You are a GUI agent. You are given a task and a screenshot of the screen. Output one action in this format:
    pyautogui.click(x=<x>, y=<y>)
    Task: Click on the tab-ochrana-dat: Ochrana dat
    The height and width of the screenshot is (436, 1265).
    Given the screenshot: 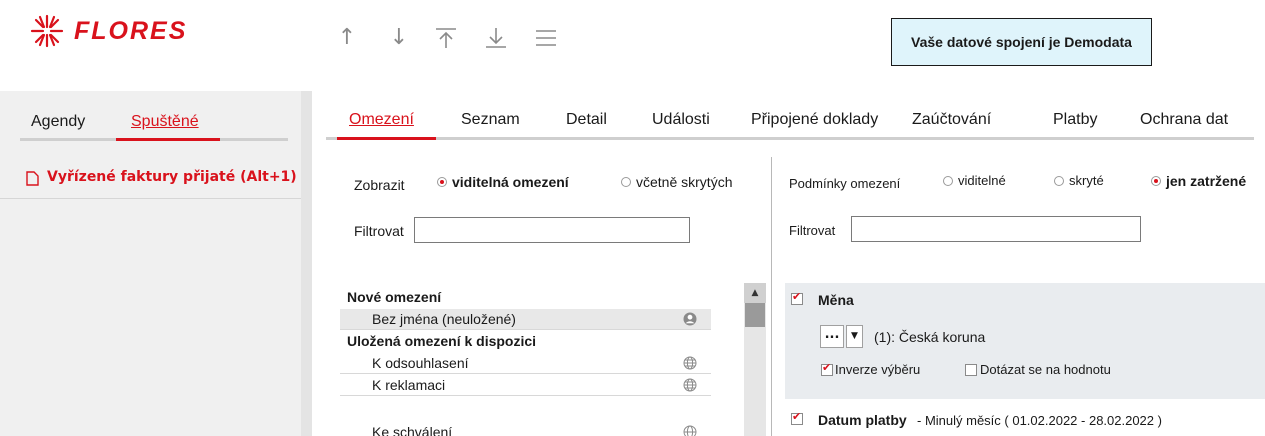 What is the action you would take?
    pyautogui.click(x=1184, y=120)
    